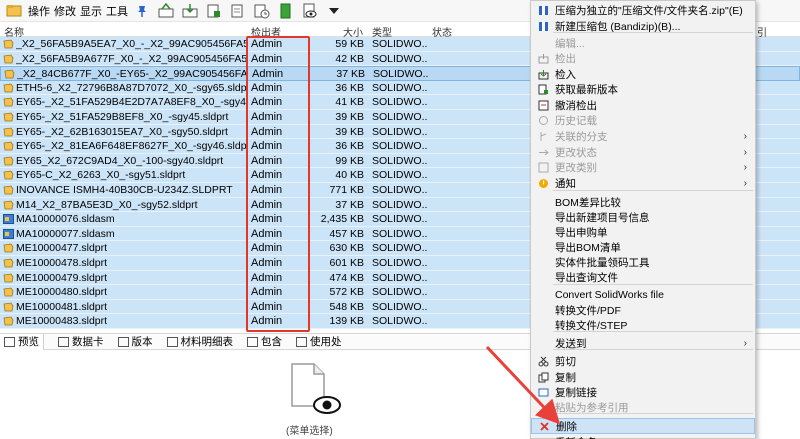 The height and width of the screenshot is (439, 800). What do you see at coordinates (643, 89) in the screenshot?
I see `menu-item: 获取最新版本` at bounding box center [643, 89].